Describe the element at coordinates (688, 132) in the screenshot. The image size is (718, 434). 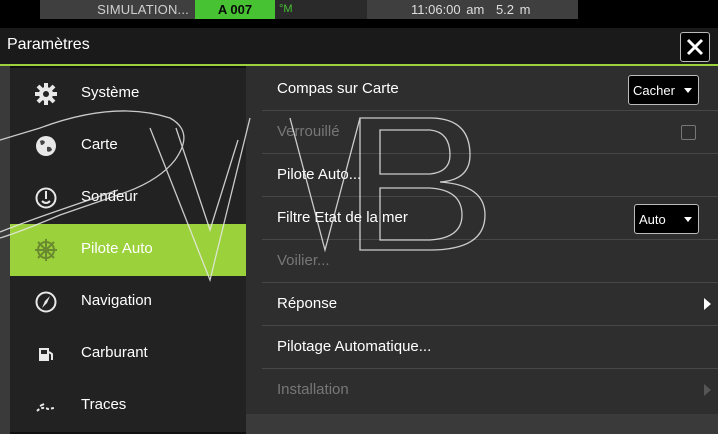
I see `locked-checkbox` at that location.